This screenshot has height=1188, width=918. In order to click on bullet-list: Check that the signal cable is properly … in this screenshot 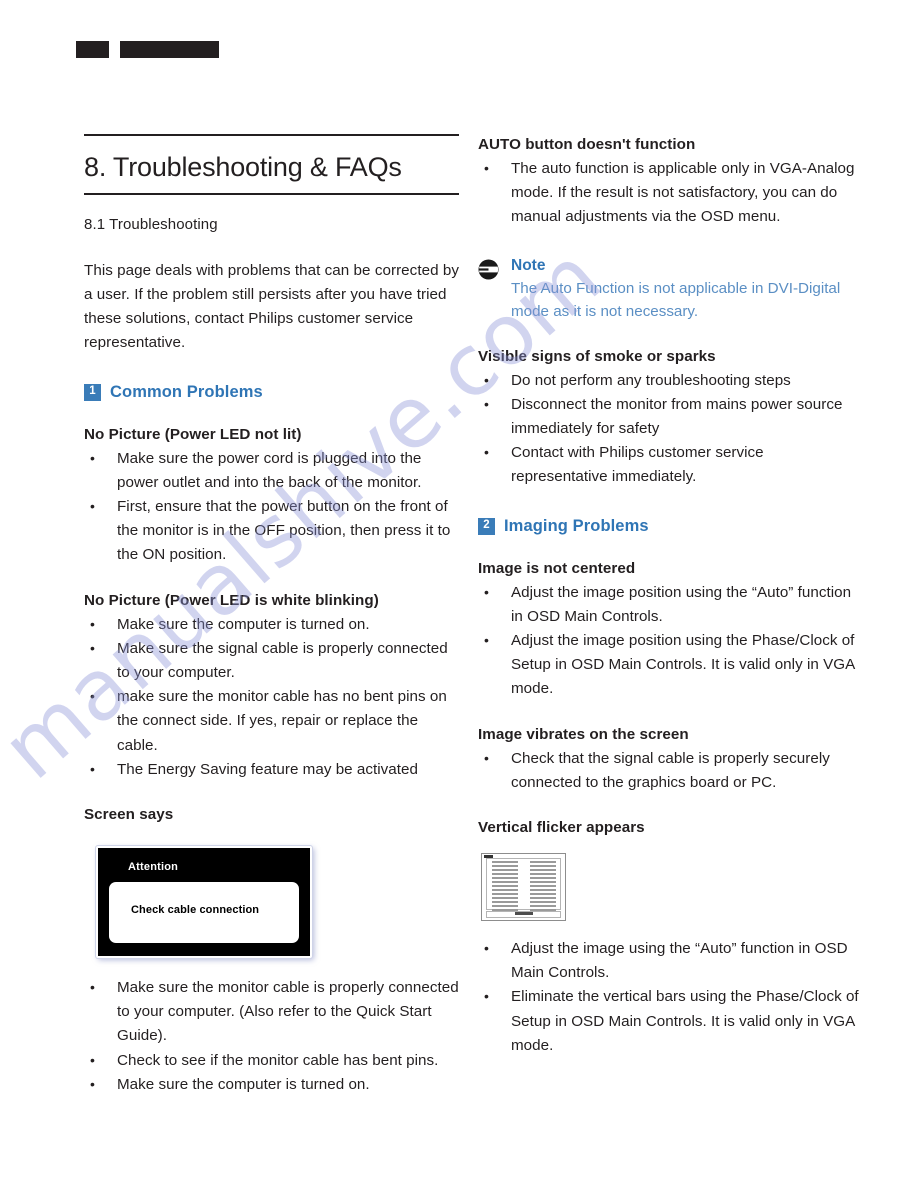, I will do `click(669, 770)`.